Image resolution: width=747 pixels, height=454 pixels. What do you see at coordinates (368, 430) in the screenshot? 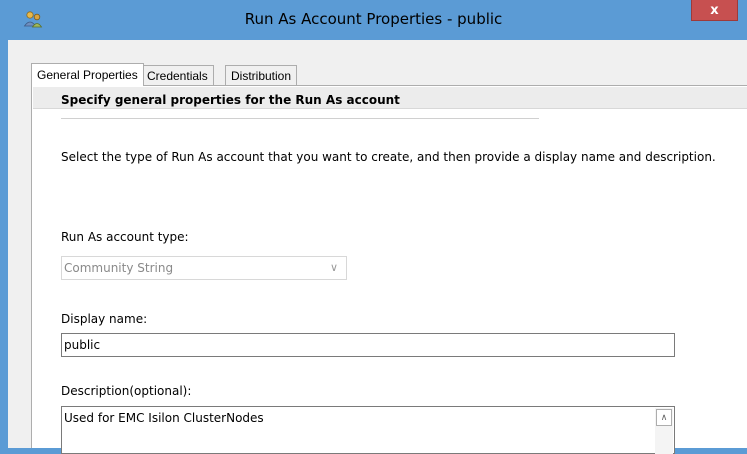
I see `description-field: Used for EMC Isilon ClusterNodes ∧` at bounding box center [368, 430].